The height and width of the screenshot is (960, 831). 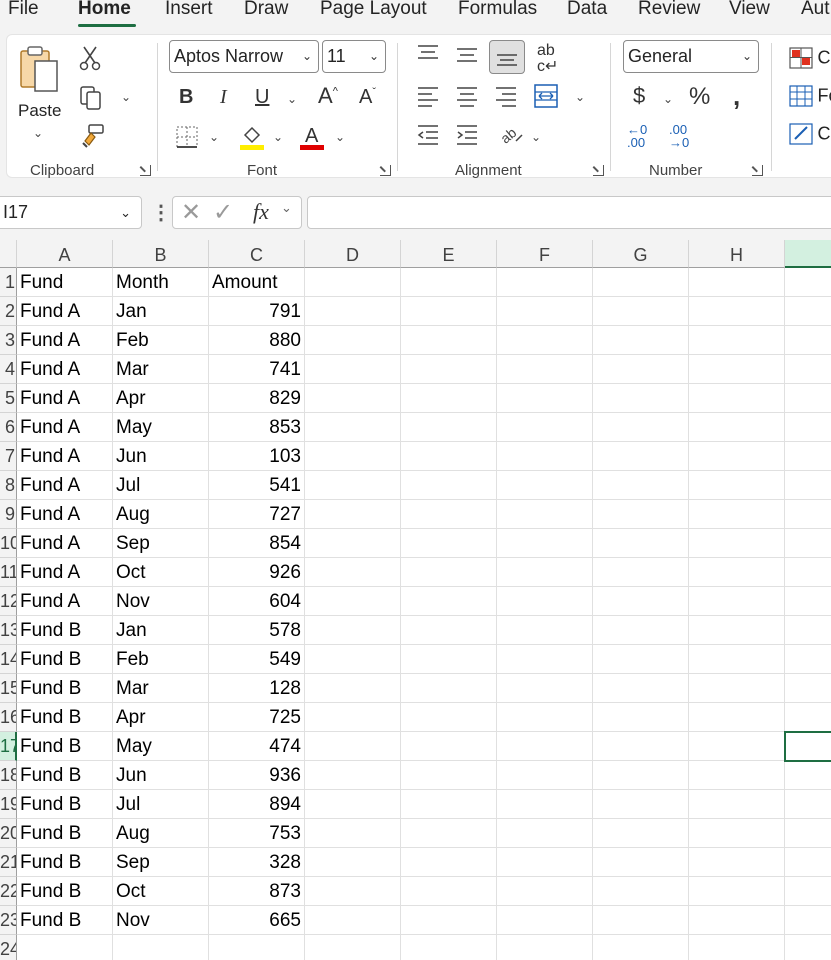 What do you see at coordinates (257, 804) in the screenshot?
I see `table-cell: 894` at bounding box center [257, 804].